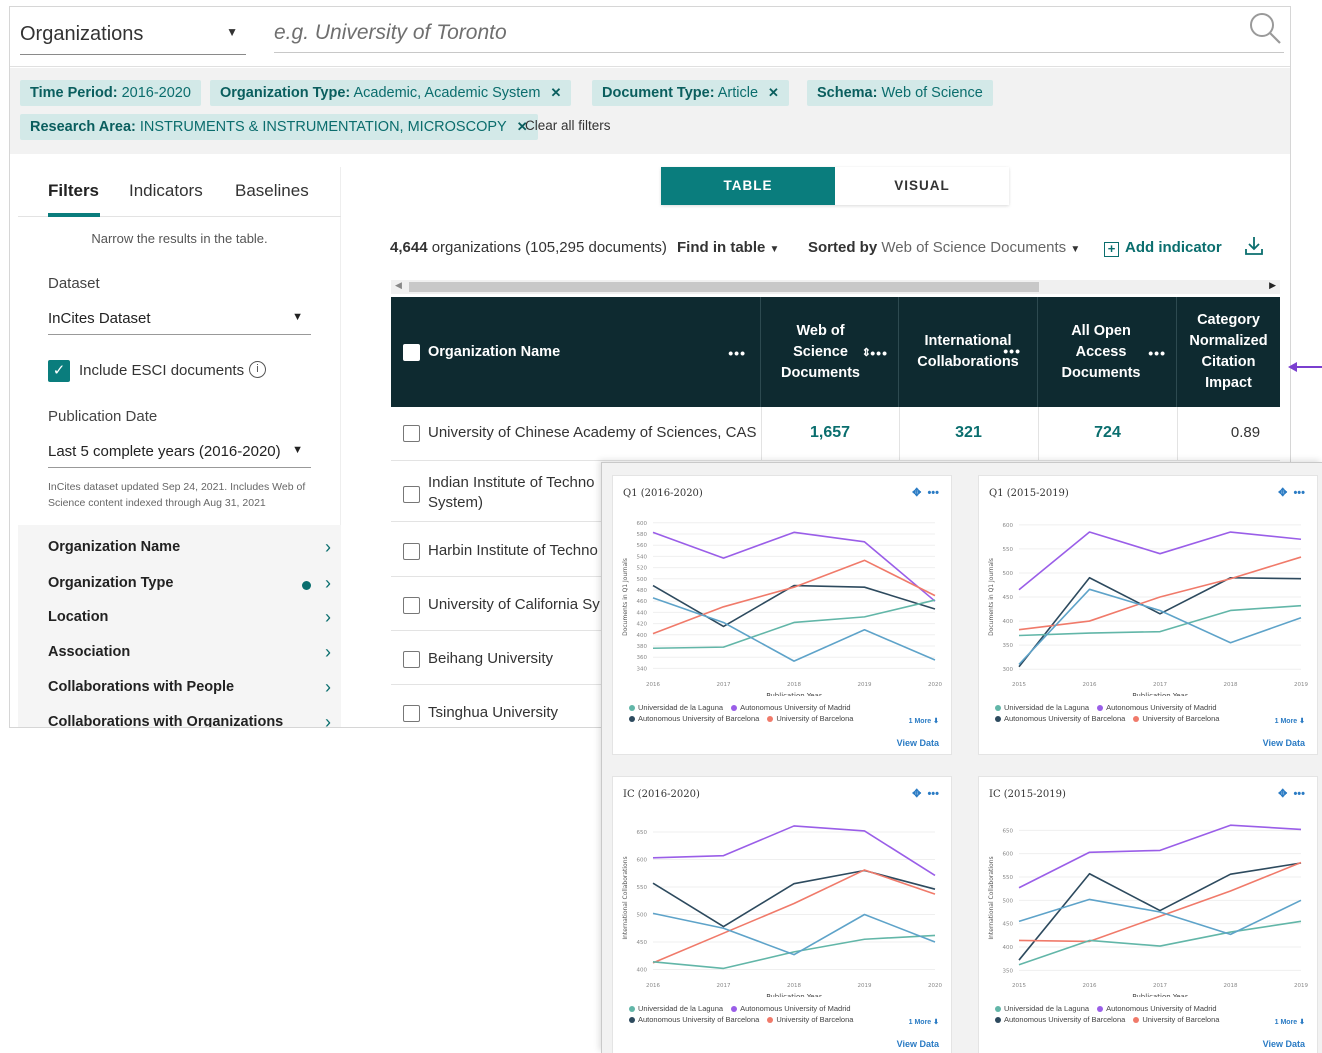 This screenshot has height=1053, width=1322. Describe the element at coordinates (830, 433) in the screenshot. I see `wos-documents-value: 1,657` at that location.